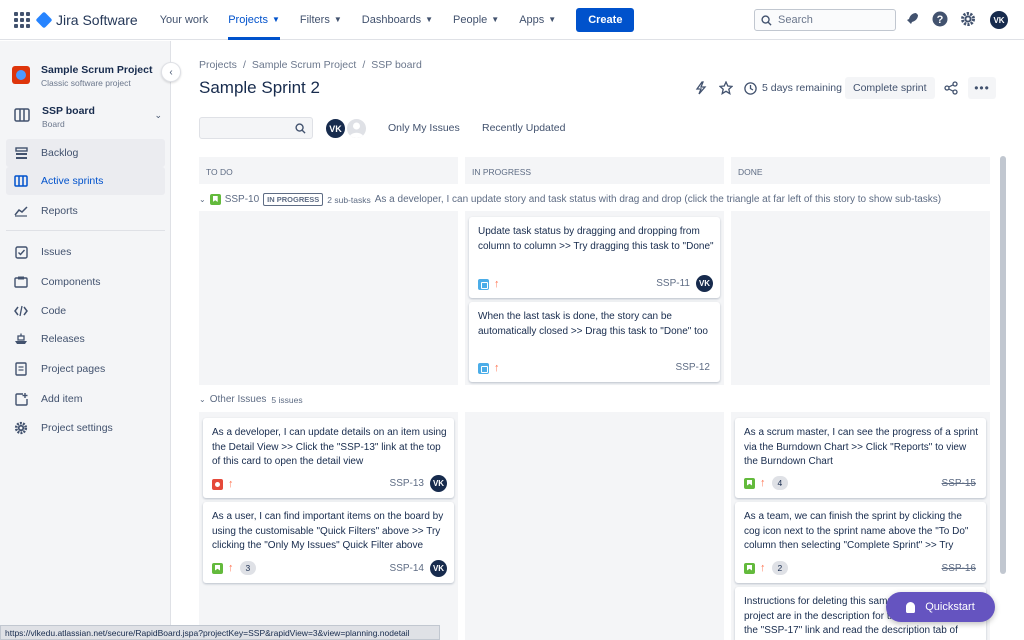 The height and width of the screenshot is (640, 1024). I want to click on nav-your-work: Your work, so click(184, 20).